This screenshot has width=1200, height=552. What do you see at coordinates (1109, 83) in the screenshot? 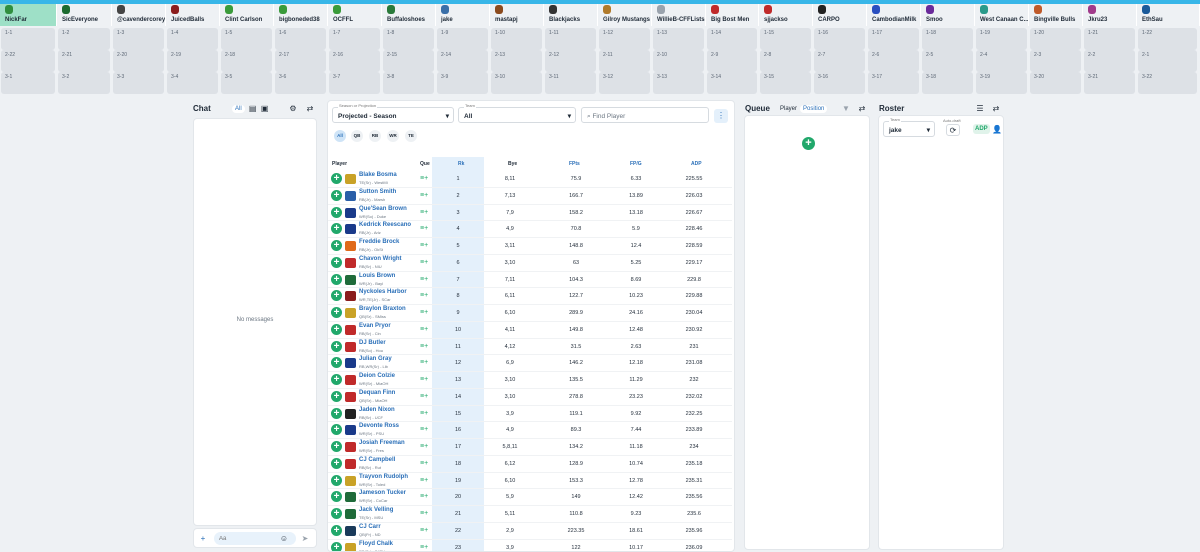
I see `pick-cell: 3-21` at bounding box center [1109, 83].